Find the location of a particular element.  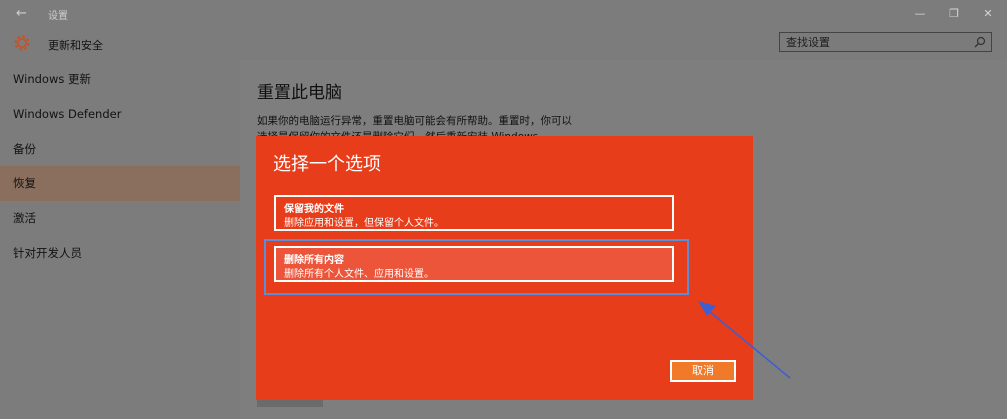

window-title: 设置 is located at coordinates (58, 16).